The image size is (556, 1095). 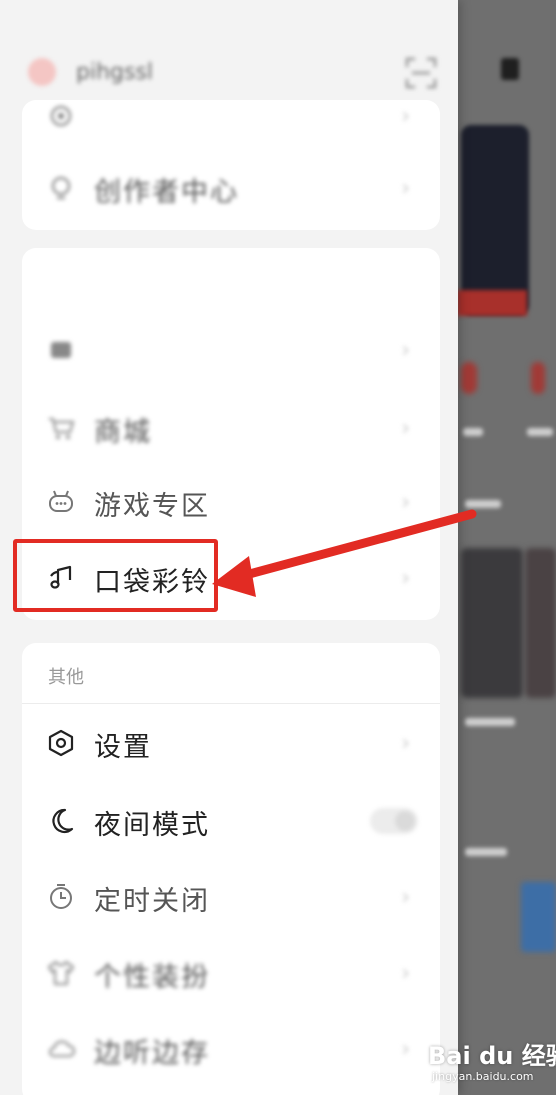 What do you see at coordinates (152, 506) in the screenshot?
I see `menu-item-label: 游戏专区` at bounding box center [152, 506].